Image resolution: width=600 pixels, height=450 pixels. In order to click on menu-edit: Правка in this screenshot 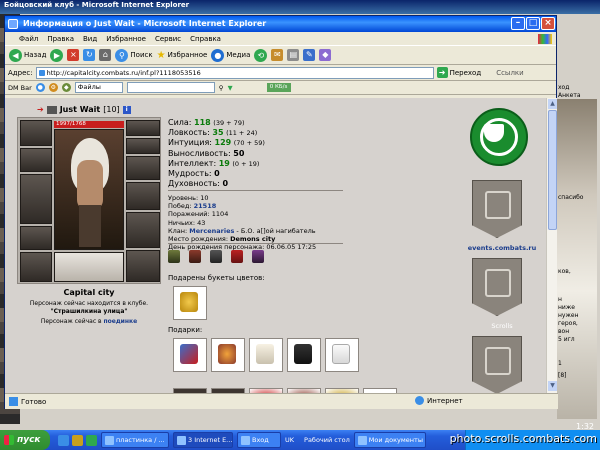, I will do `click(60, 39)`.